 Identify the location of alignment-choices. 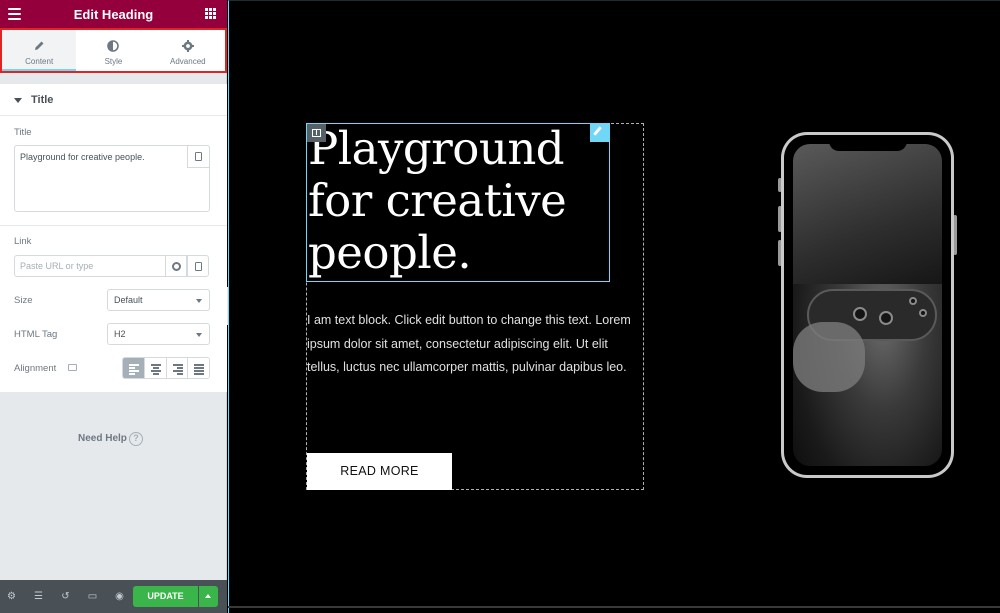
(166, 368).